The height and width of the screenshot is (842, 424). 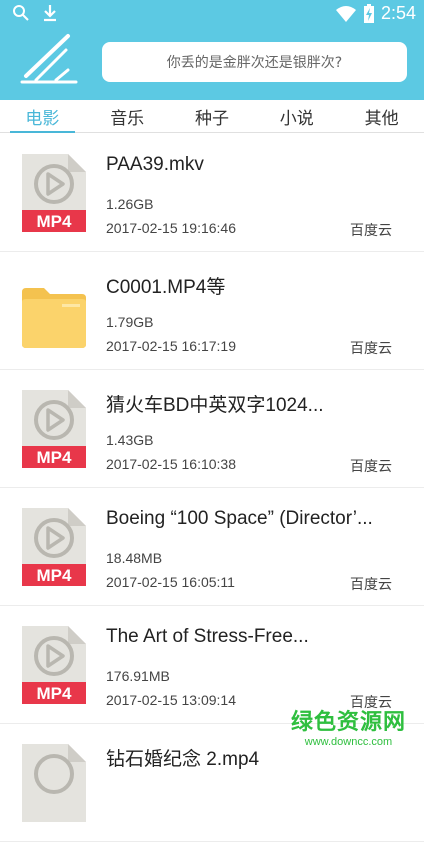 What do you see at coordinates (49, 59) in the screenshot?
I see `app-logo-icon` at bounding box center [49, 59].